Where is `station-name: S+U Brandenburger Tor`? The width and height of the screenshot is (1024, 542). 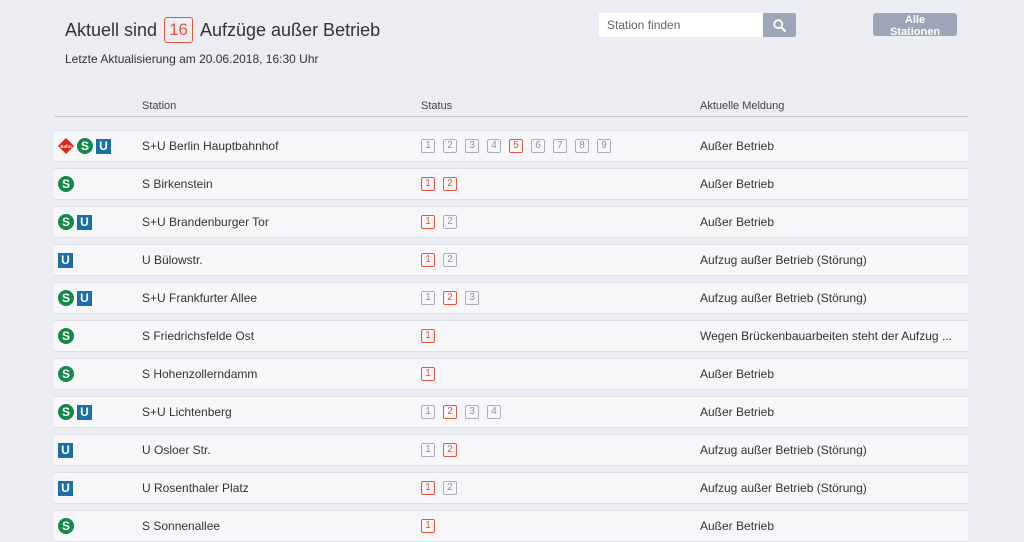
station-name: S+U Brandenburger Tor is located at coordinates (205, 222).